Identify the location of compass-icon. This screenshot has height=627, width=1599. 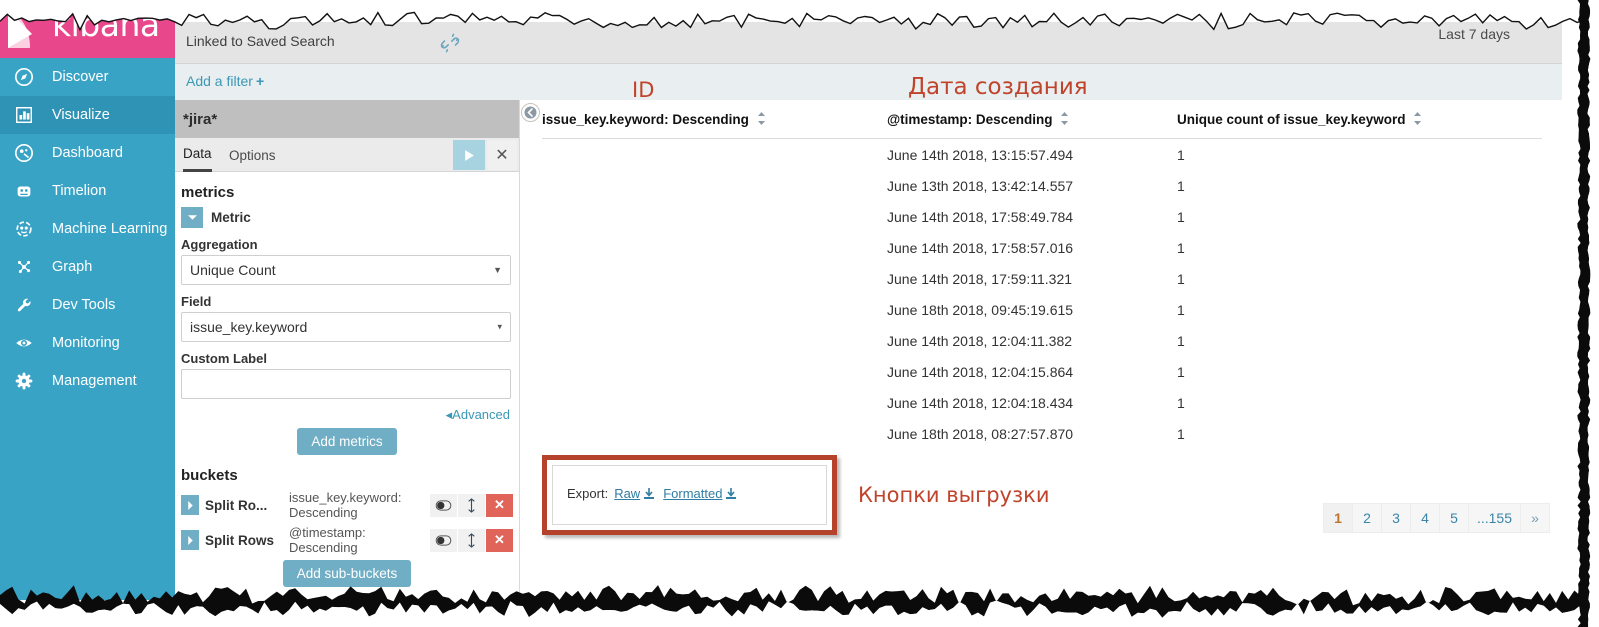
(27, 77).